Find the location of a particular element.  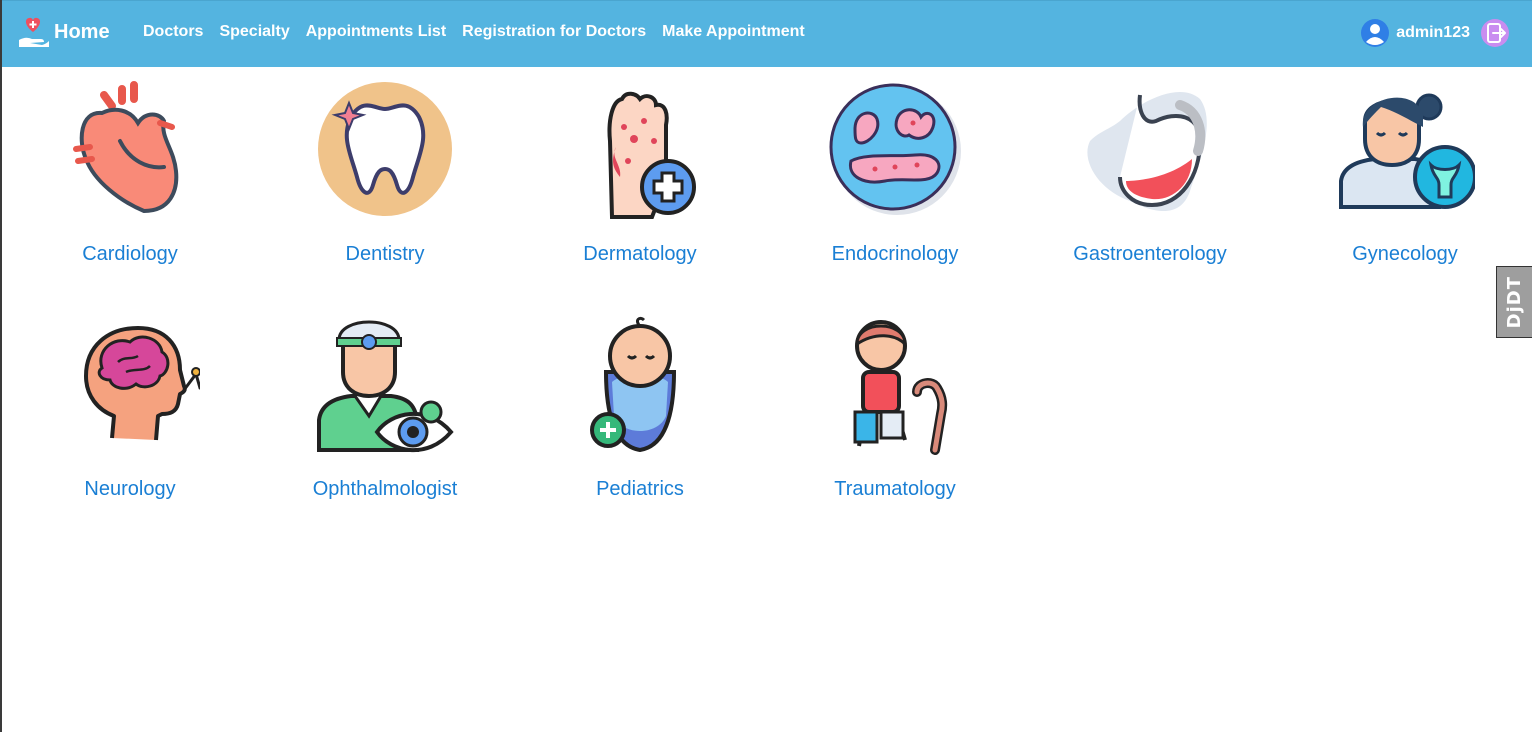

tooth-icon is located at coordinates (385, 149).